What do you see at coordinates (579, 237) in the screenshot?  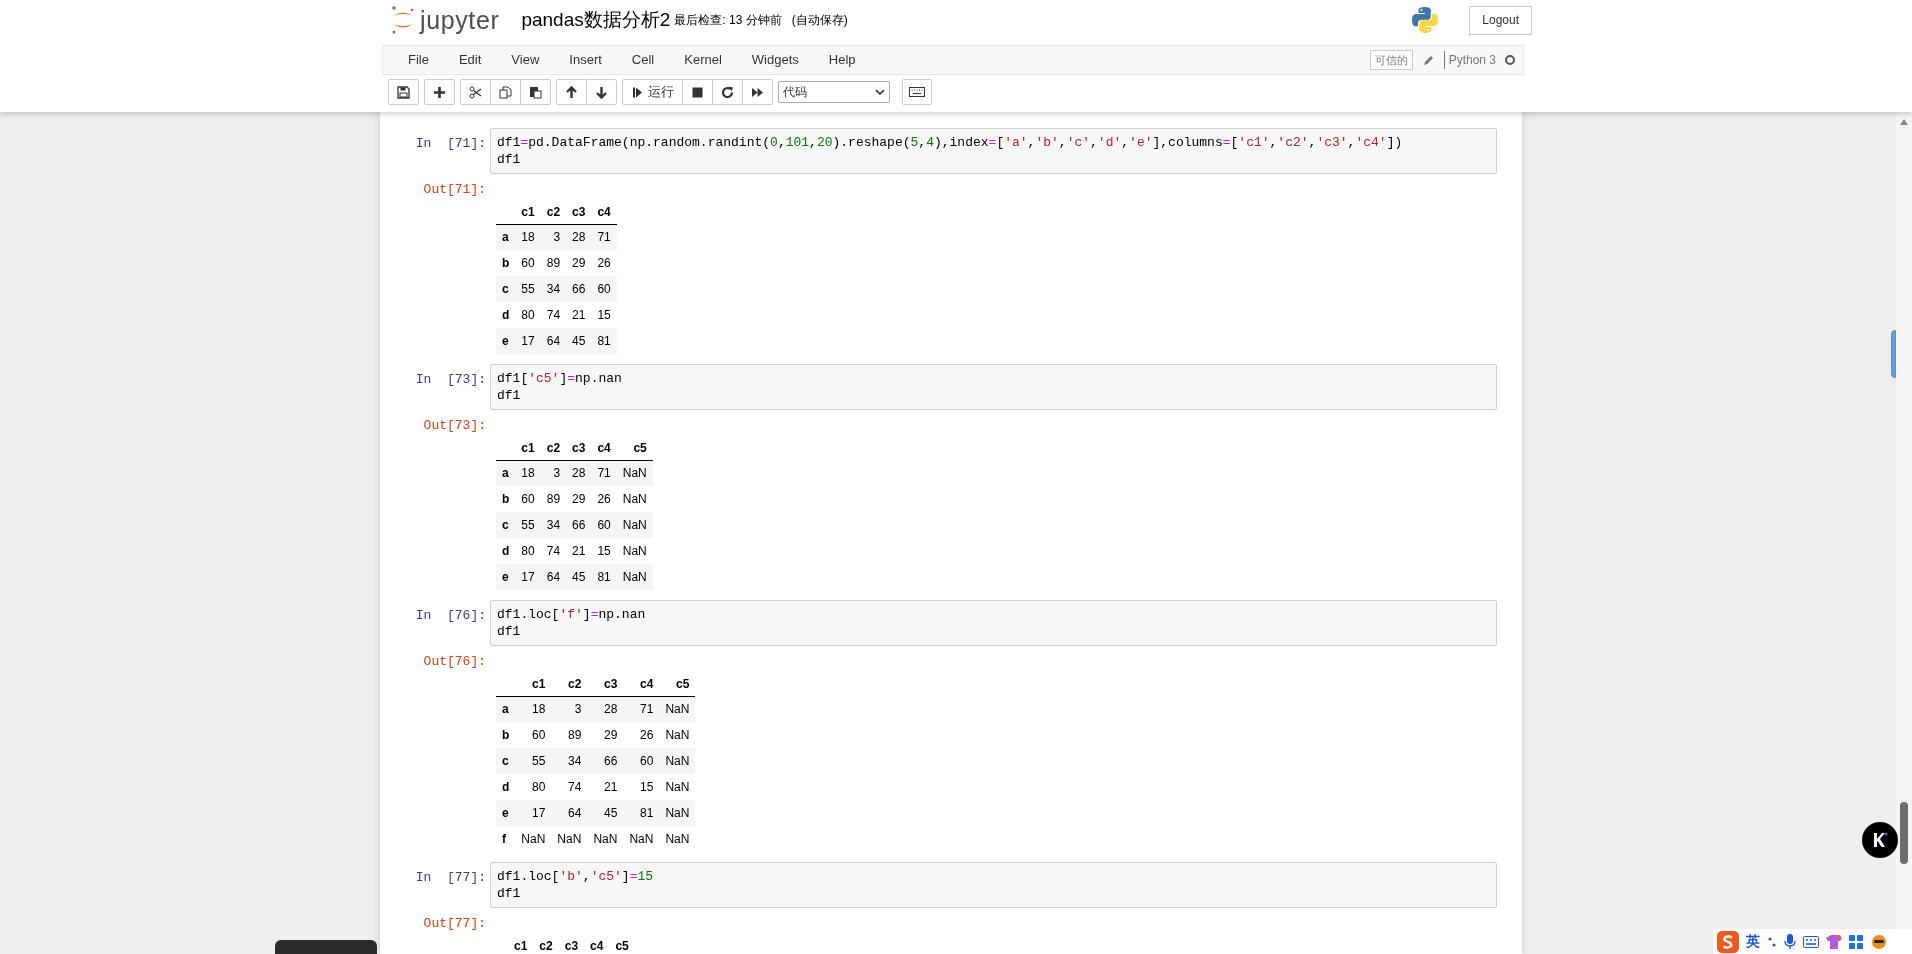 I see `table-cell: 28` at bounding box center [579, 237].